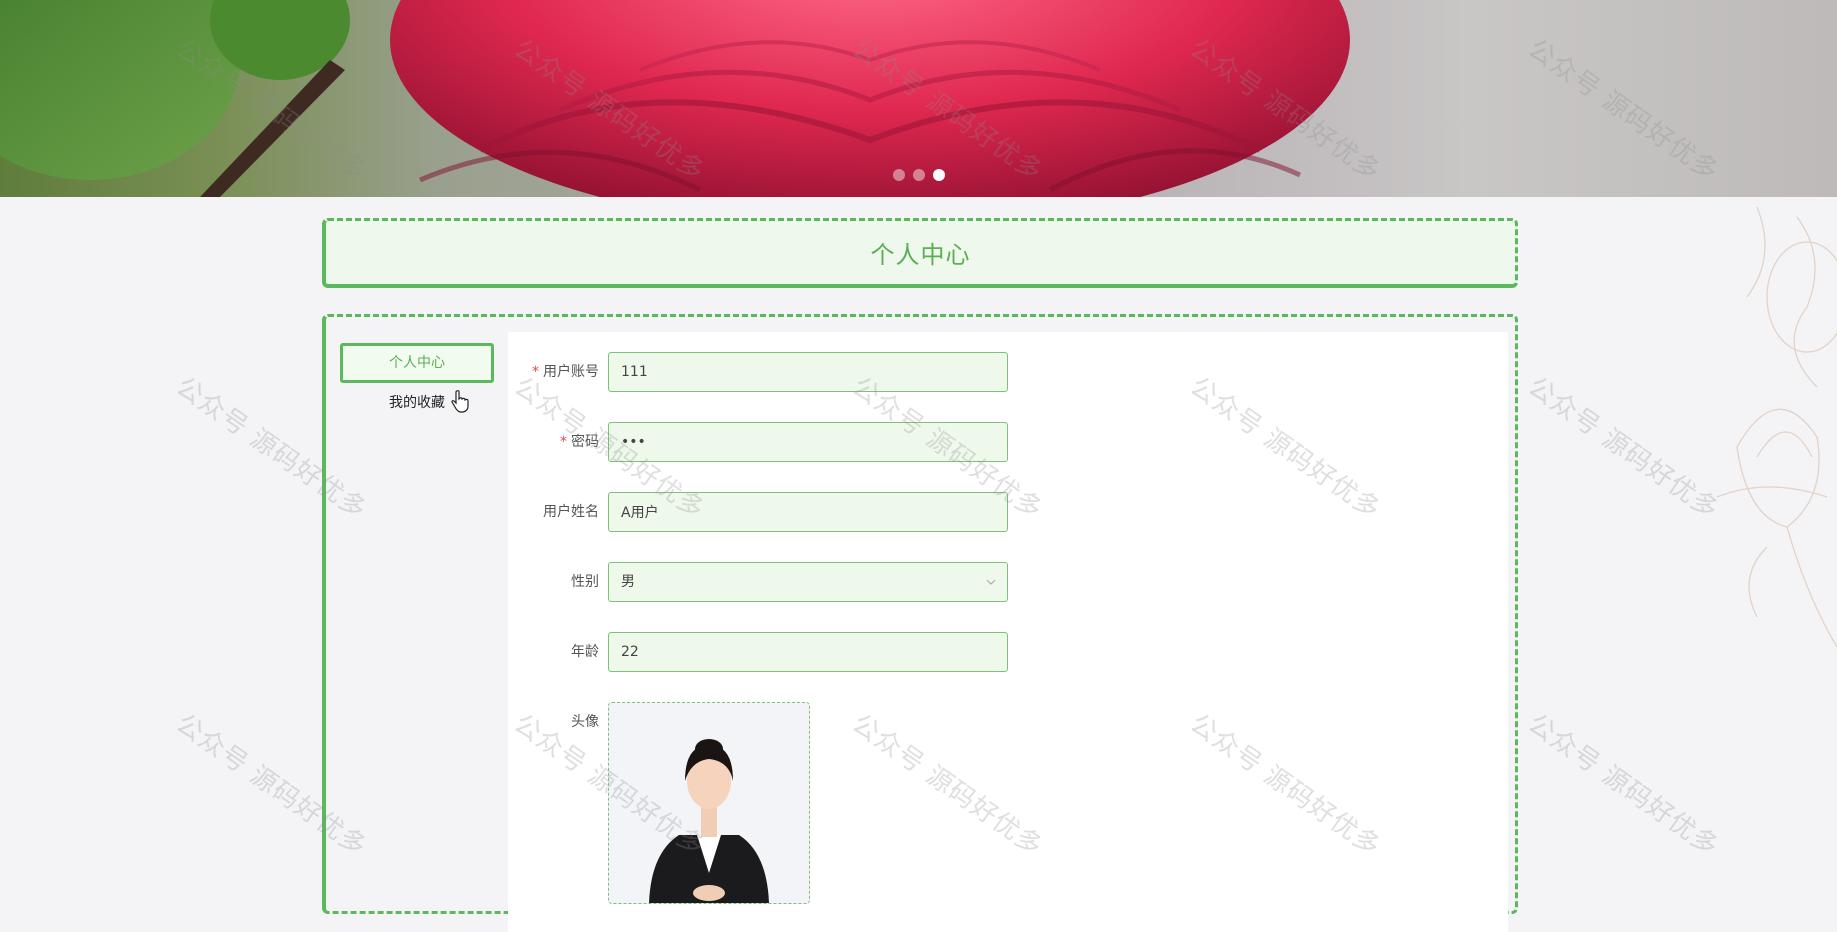 Image resolution: width=1837 pixels, height=932 pixels. I want to click on password-label: * 密码, so click(579, 442).